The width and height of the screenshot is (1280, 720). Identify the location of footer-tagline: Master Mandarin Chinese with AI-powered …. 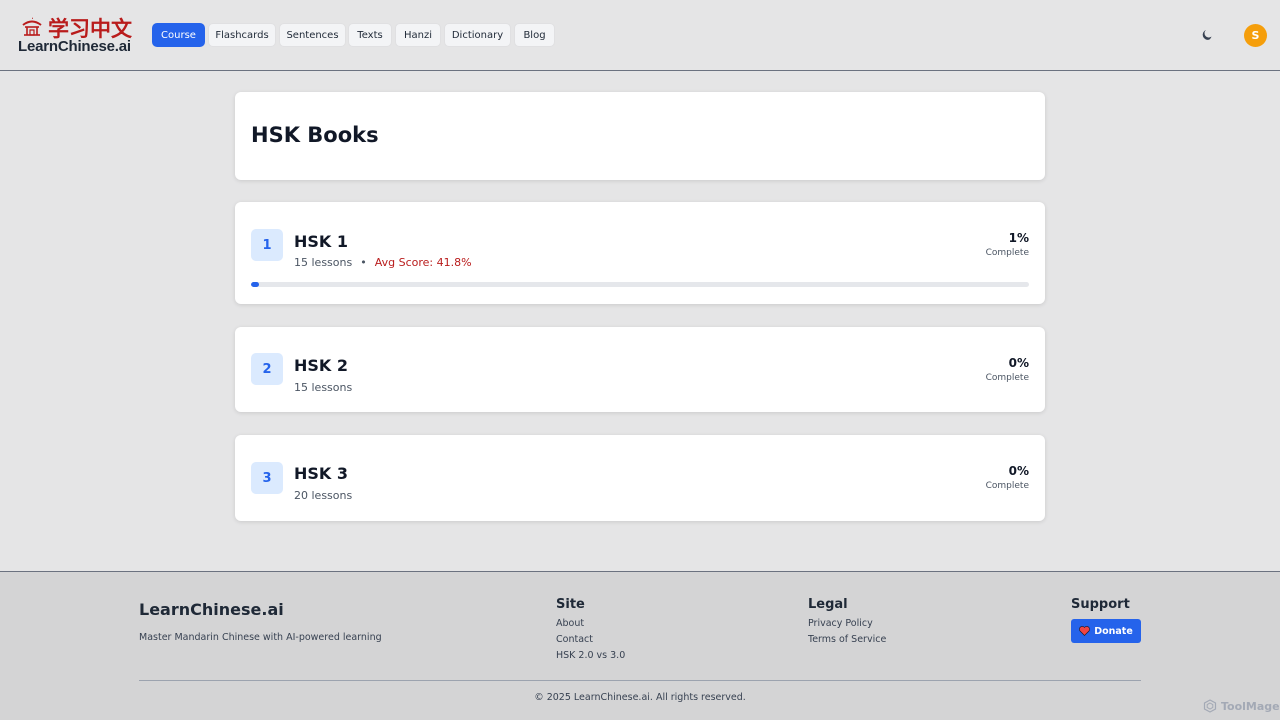
(260, 637).